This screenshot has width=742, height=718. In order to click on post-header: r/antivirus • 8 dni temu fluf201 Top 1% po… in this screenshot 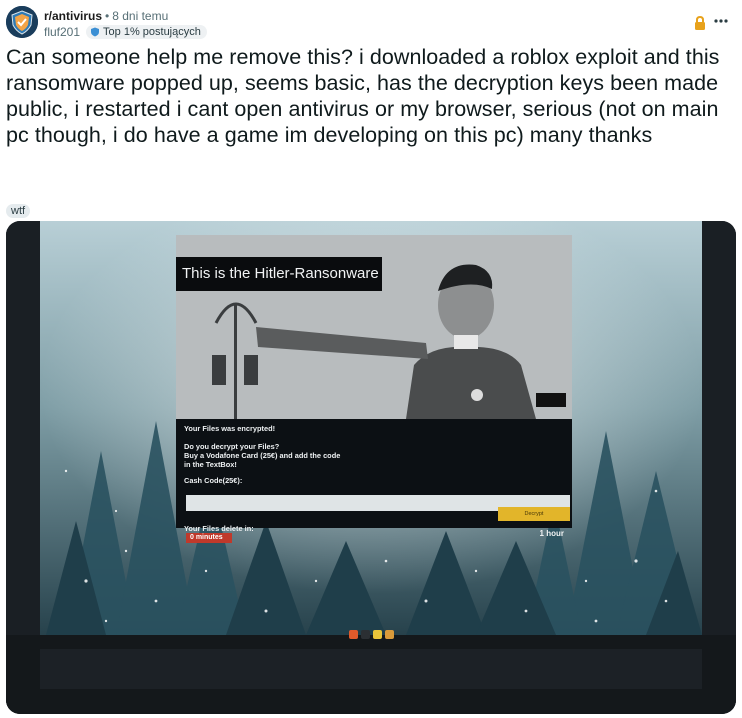, I will do `click(371, 23)`.